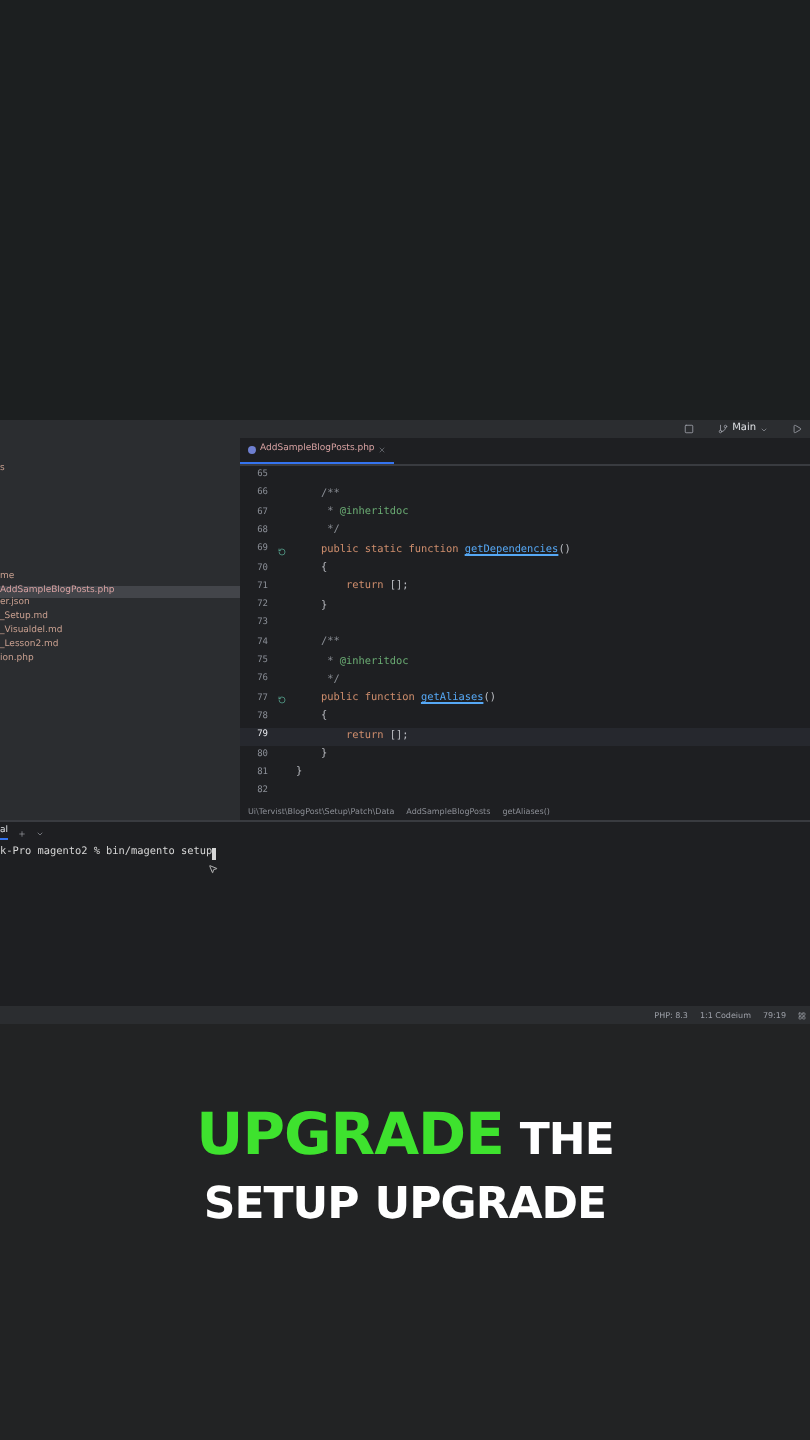  What do you see at coordinates (802, 1015) in the screenshot?
I see `grid-icon` at bounding box center [802, 1015].